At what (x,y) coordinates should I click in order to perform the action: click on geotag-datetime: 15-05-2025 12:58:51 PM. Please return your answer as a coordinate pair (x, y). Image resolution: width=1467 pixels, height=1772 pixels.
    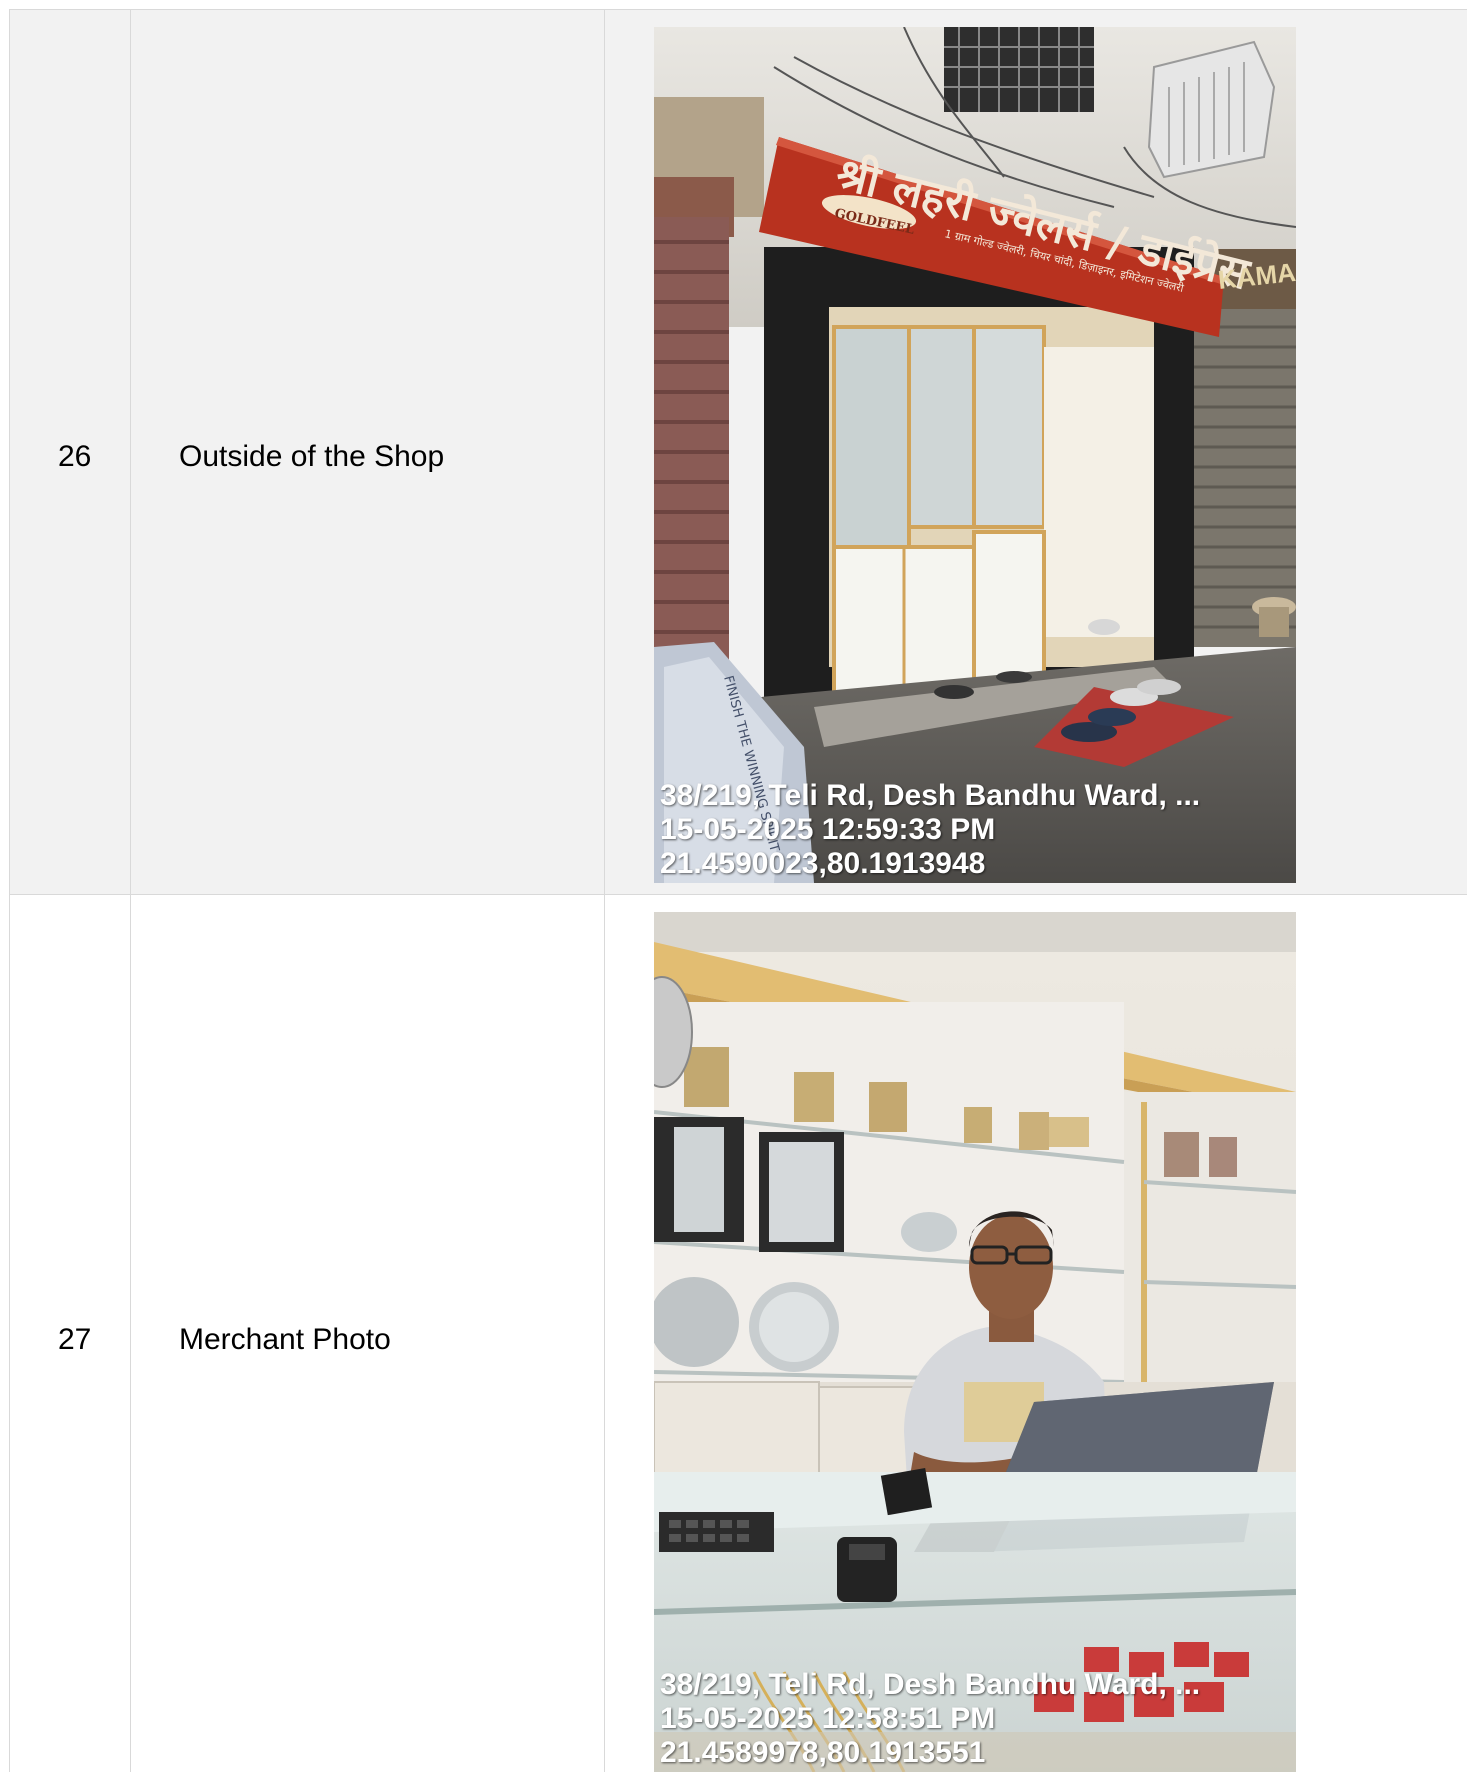
    Looking at the image, I should click on (828, 1718).